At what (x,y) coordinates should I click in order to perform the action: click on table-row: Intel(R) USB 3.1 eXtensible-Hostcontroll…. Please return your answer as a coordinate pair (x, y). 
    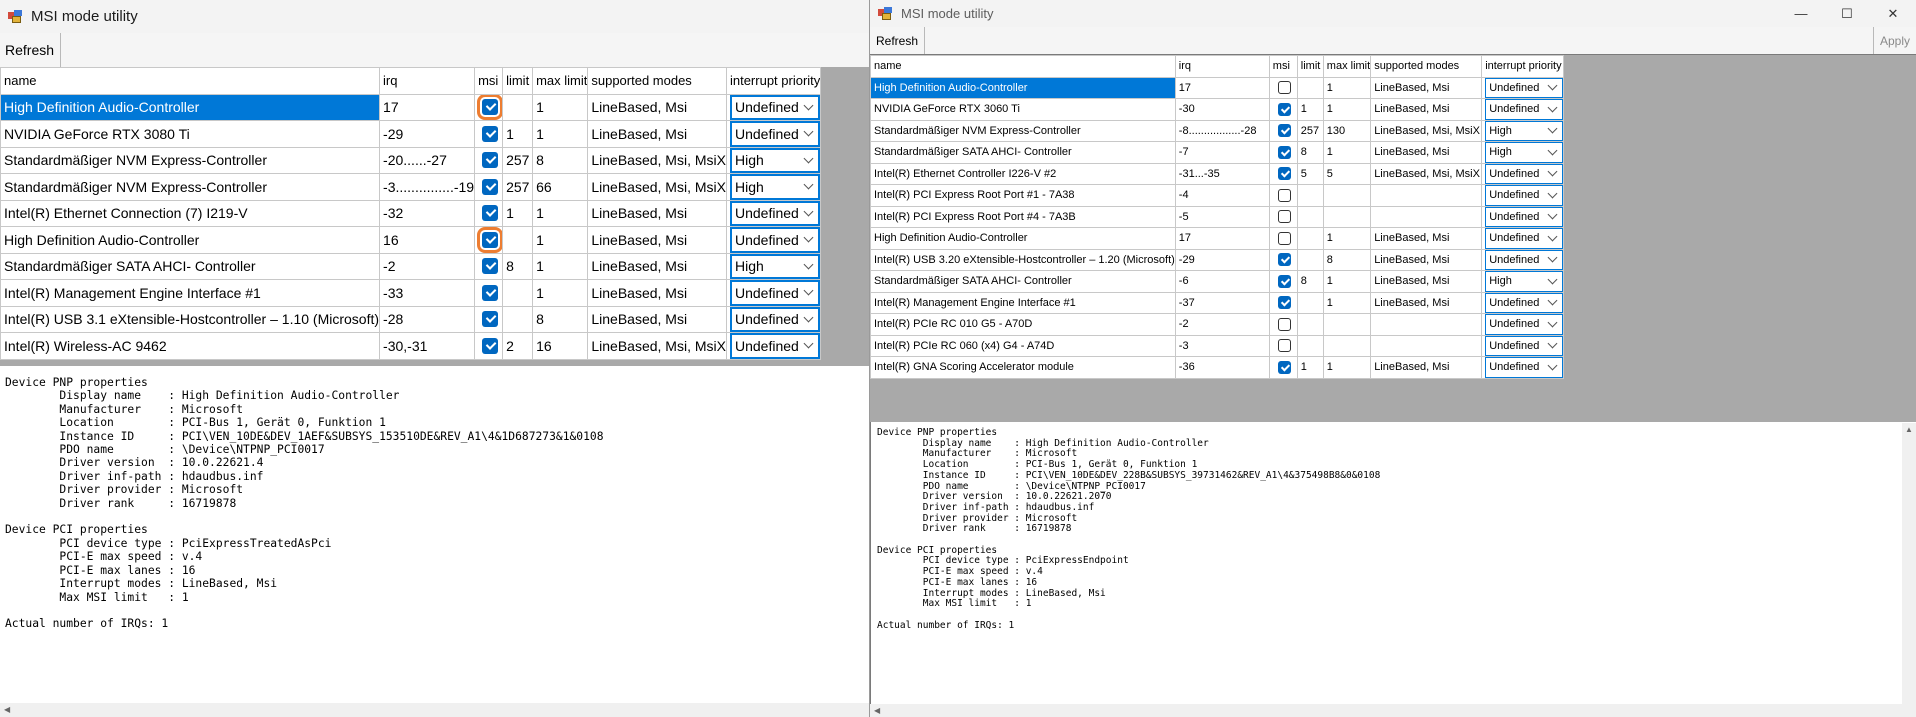
    Looking at the image, I should click on (411, 319).